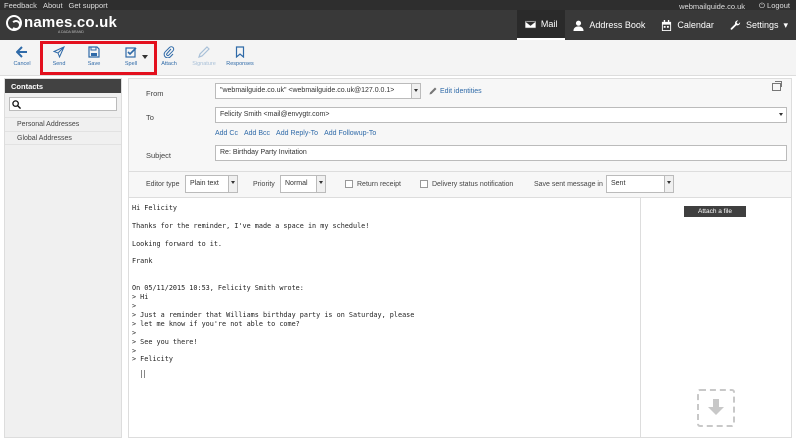 This screenshot has width=796, height=448. I want to click on nav-settings: Settings ▾, so click(759, 25).